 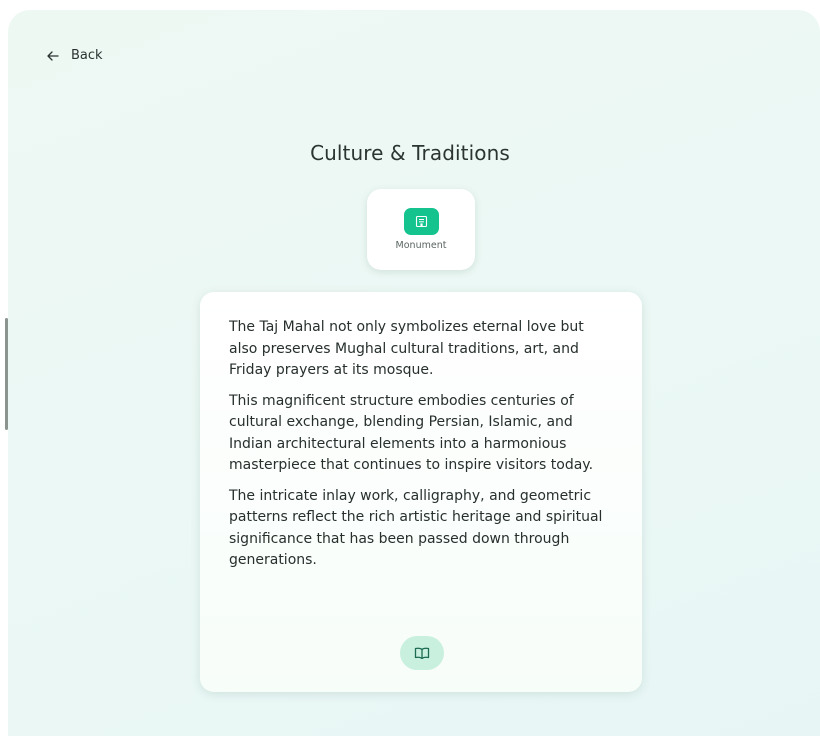 I want to click on page-title: Culture & Traditions, so click(x=410, y=153).